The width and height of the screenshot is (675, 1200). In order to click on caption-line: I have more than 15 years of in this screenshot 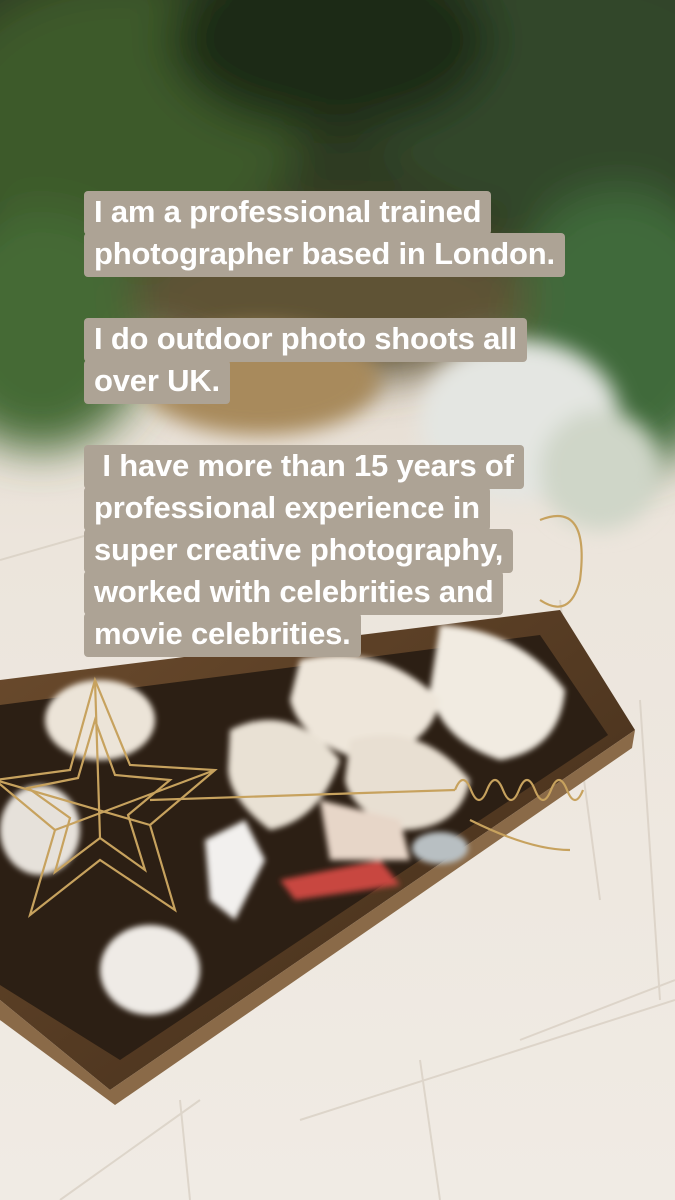, I will do `click(304, 467)`.